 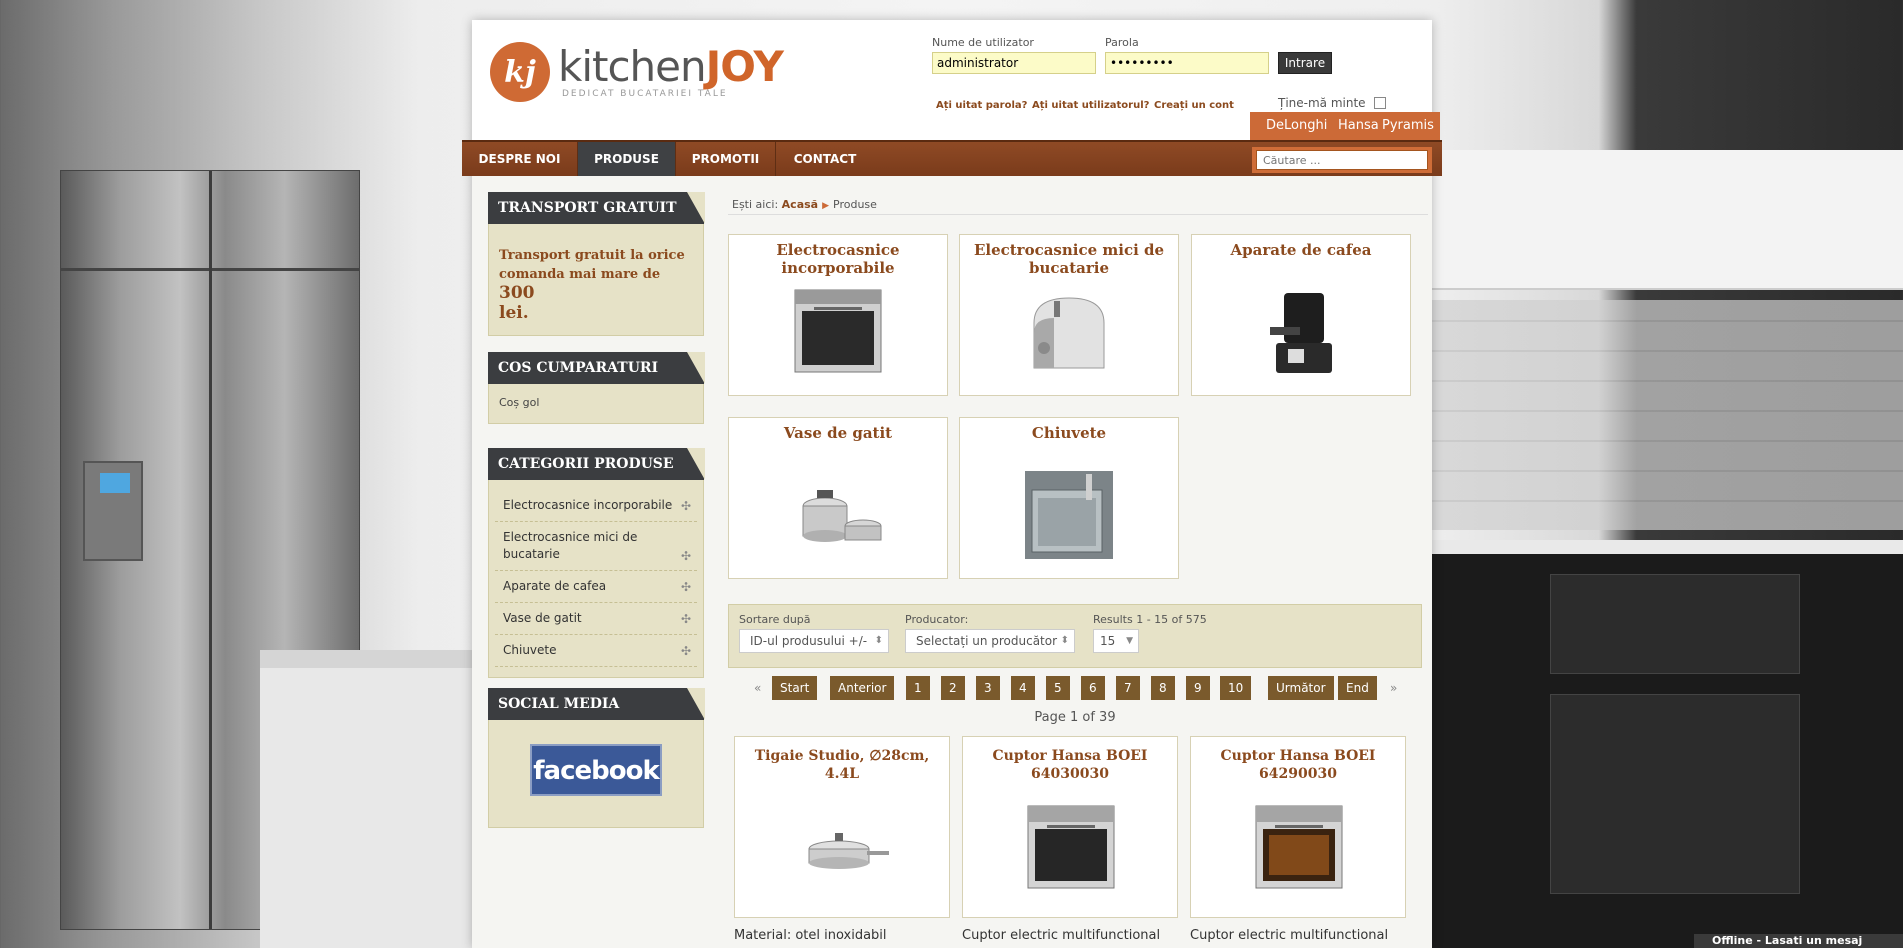 What do you see at coordinates (775, 619) in the screenshot?
I see `sort-label: Sortare după` at bounding box center [775, 619].